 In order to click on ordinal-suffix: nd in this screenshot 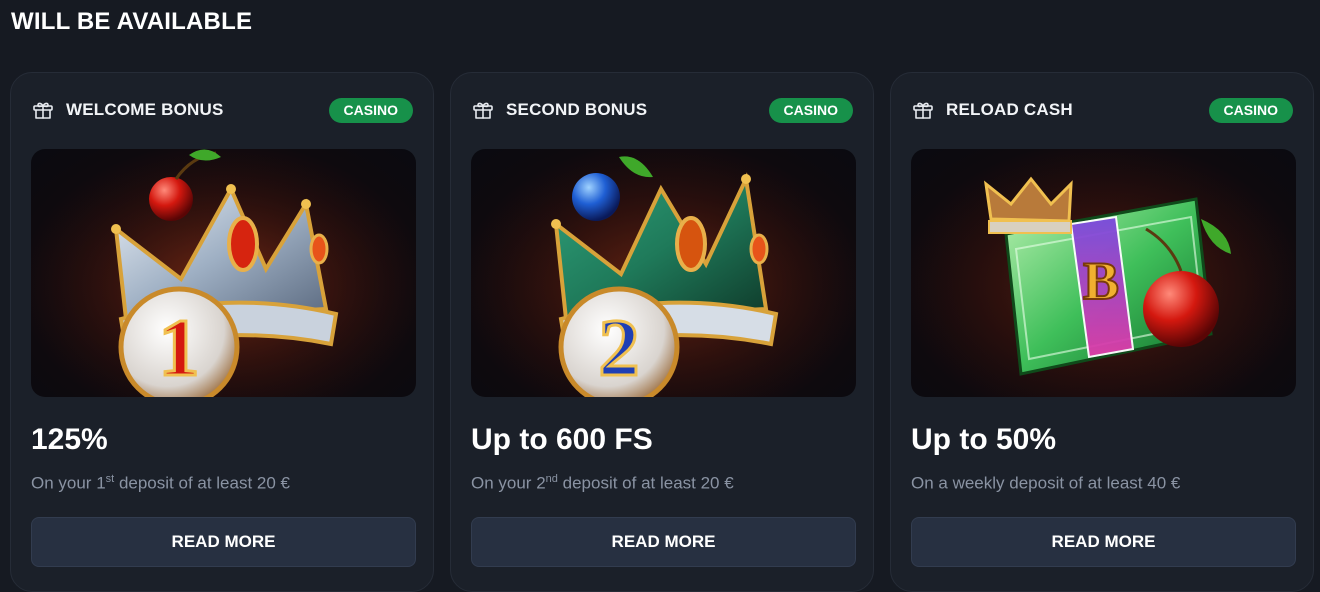, I will do `click(551, 479)`.